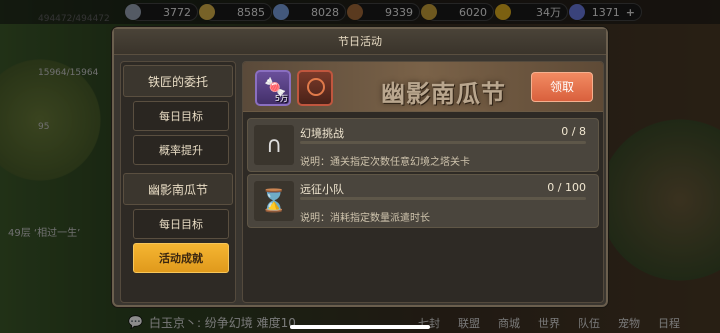 This screenshot has height=333, width=720. I want to click on reward-item-candy: 🍬 5万, so click(273, 88).